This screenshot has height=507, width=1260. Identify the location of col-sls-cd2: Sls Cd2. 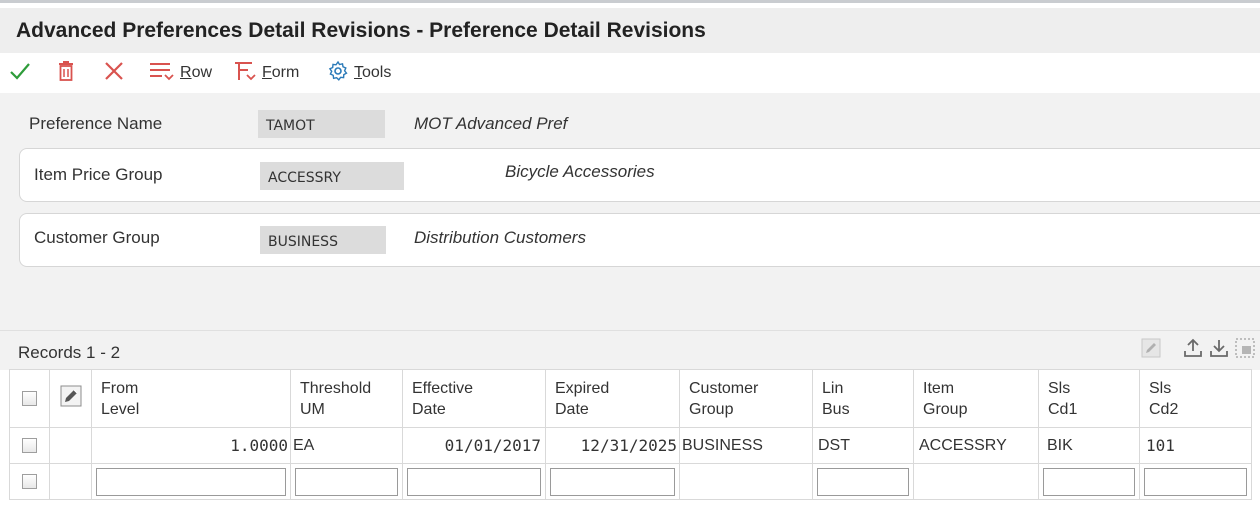
(1195, 398).